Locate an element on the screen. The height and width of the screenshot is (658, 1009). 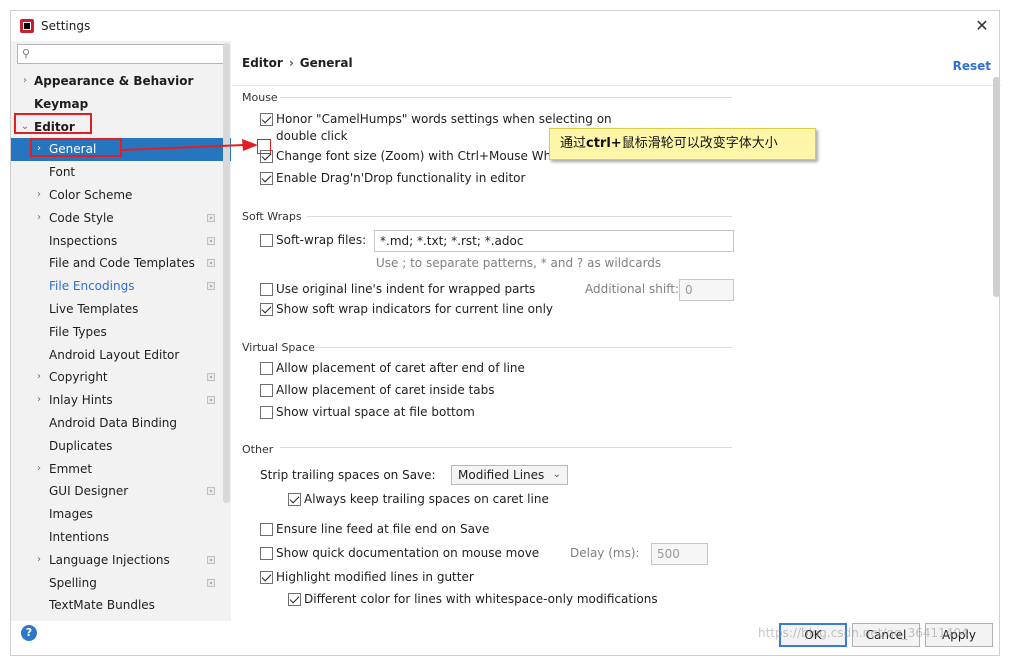
additional-shift-input: 0 is located at coordinates (706, 290).